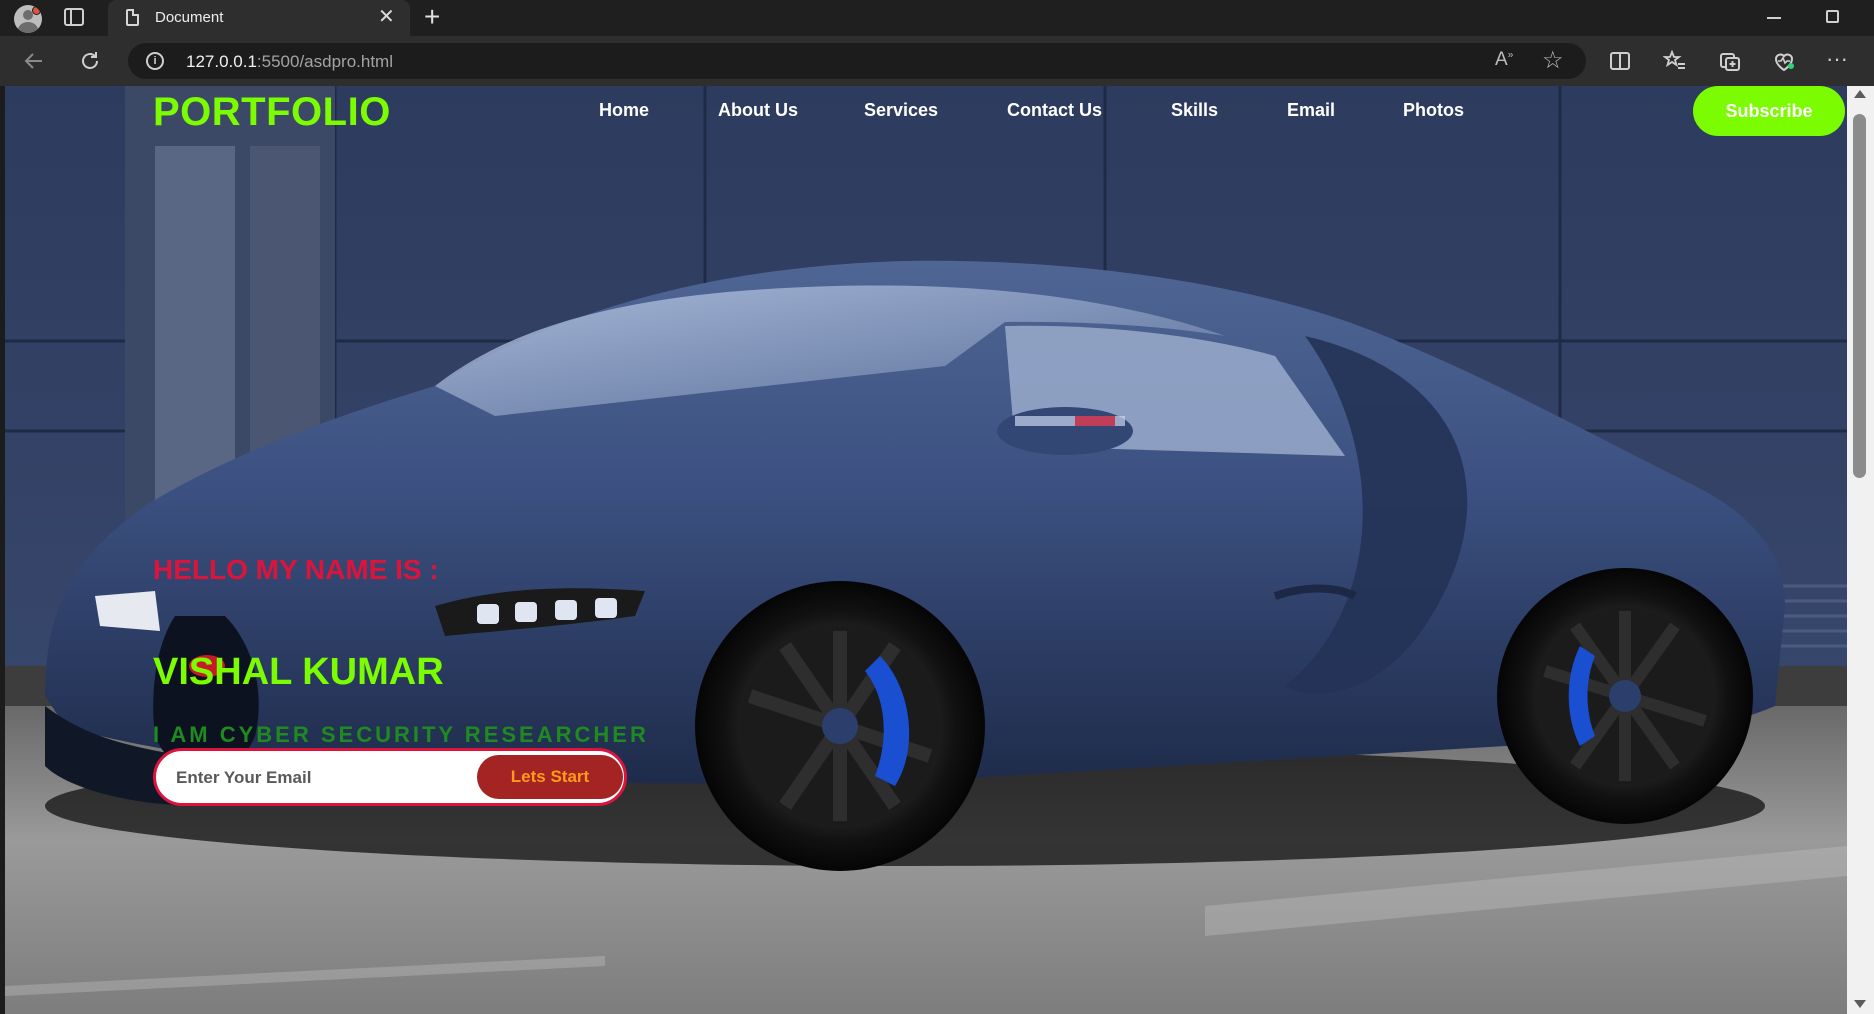 The image size is (1874, 1014). What do you see at coordinates (28, 19) in the screenshot?
I see `profile-icon` at bounding box center [28, 19].